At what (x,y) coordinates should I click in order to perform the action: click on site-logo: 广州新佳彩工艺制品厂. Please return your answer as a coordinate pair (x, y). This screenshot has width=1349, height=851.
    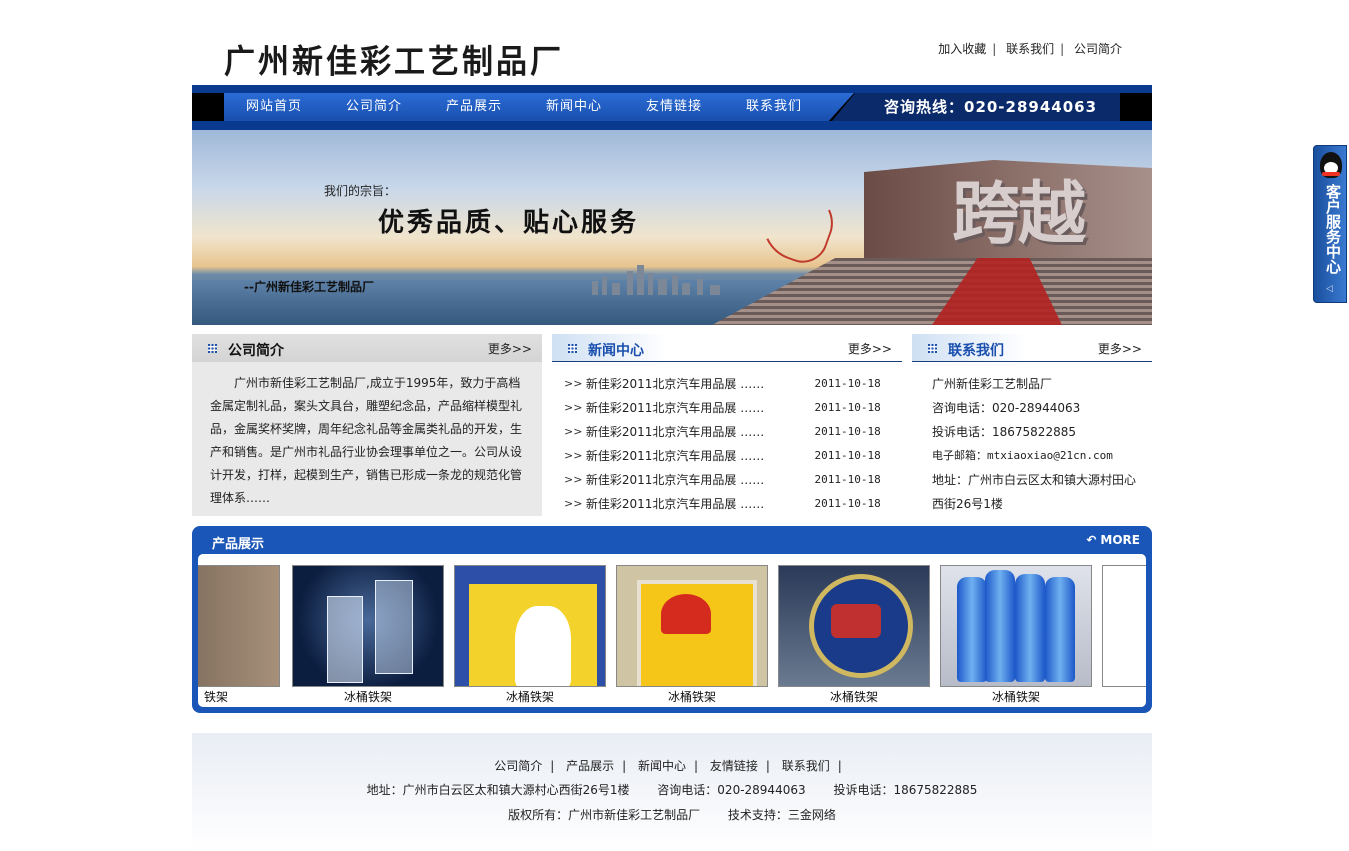
    Looking at the image, I should click on (394, 58).